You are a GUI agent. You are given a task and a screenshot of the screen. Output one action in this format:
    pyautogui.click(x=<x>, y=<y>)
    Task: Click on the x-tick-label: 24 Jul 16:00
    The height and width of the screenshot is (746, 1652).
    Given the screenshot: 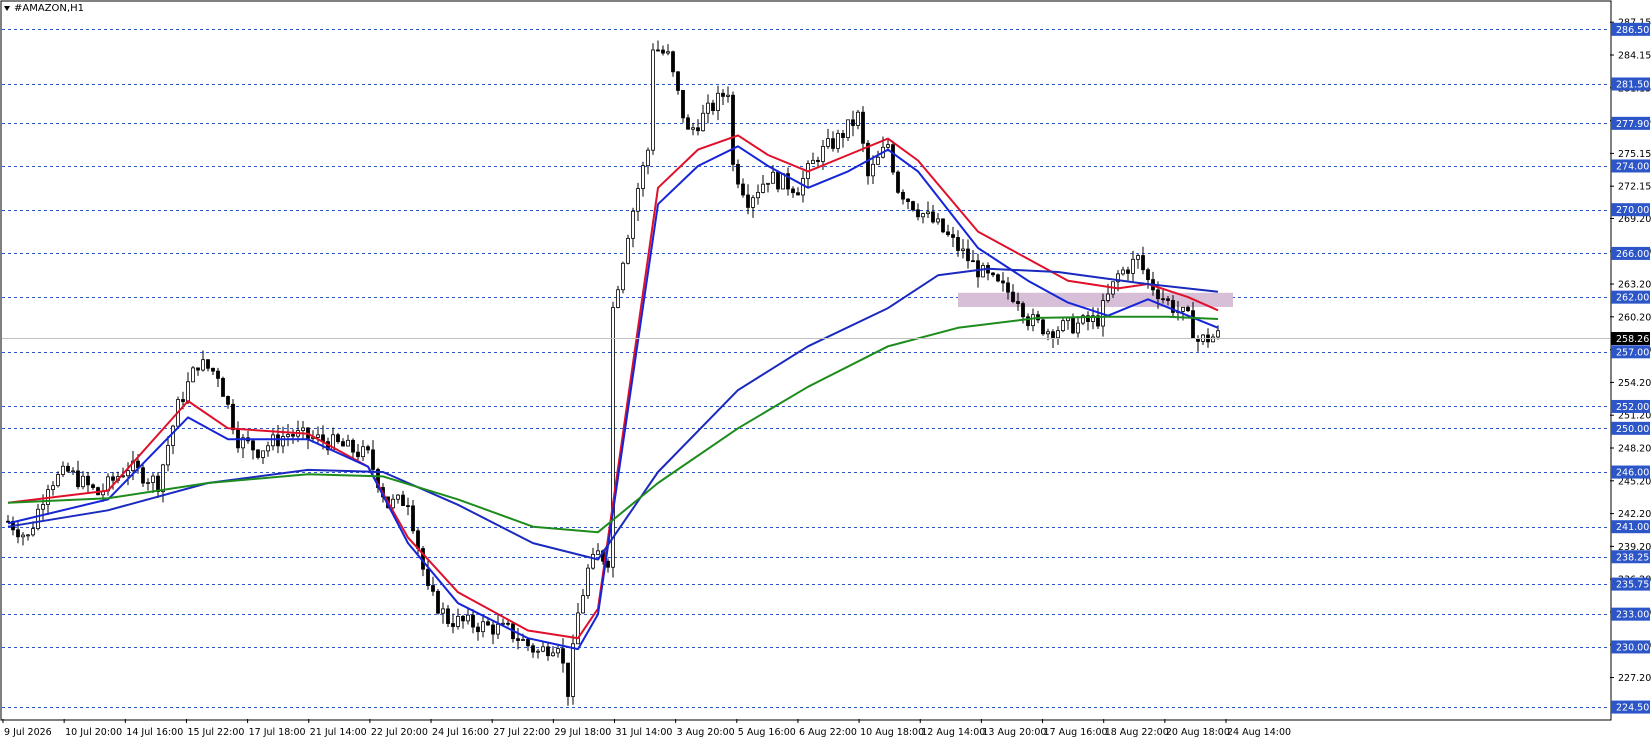 What is the action you would take?
    pyautogui.click(x=460, y=732)
    